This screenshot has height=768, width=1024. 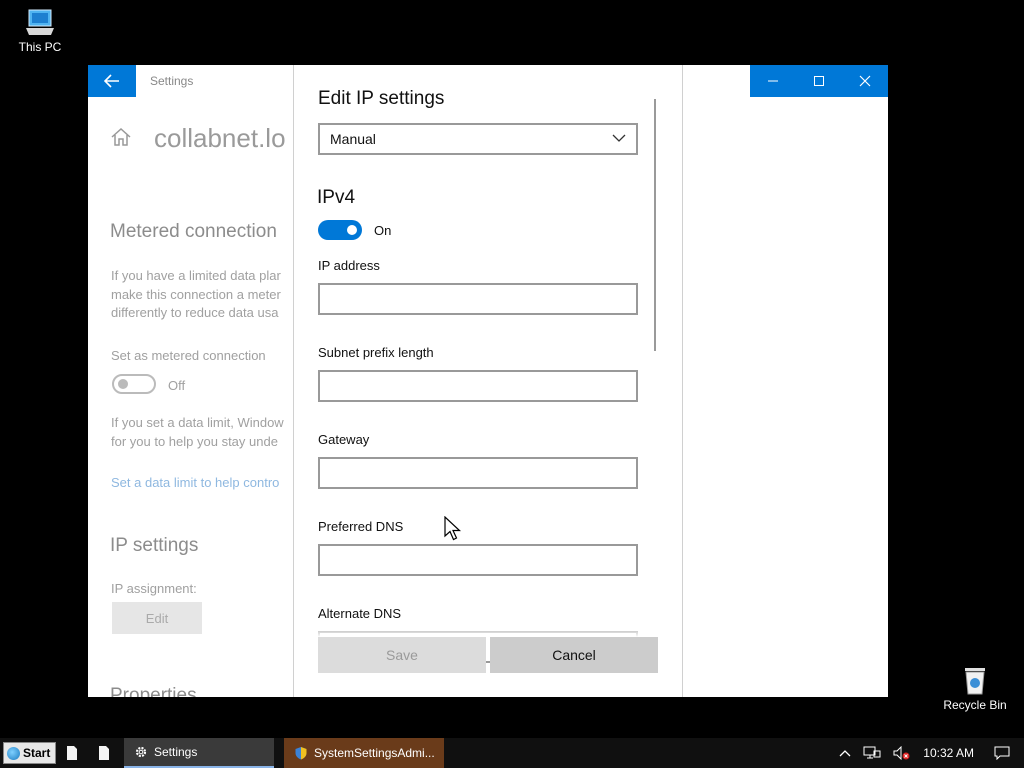 What do you see at coordinates (353, 139) in the screenshot?
I see `ip-mode-selected: Manual` at bounding box center [353, 139].